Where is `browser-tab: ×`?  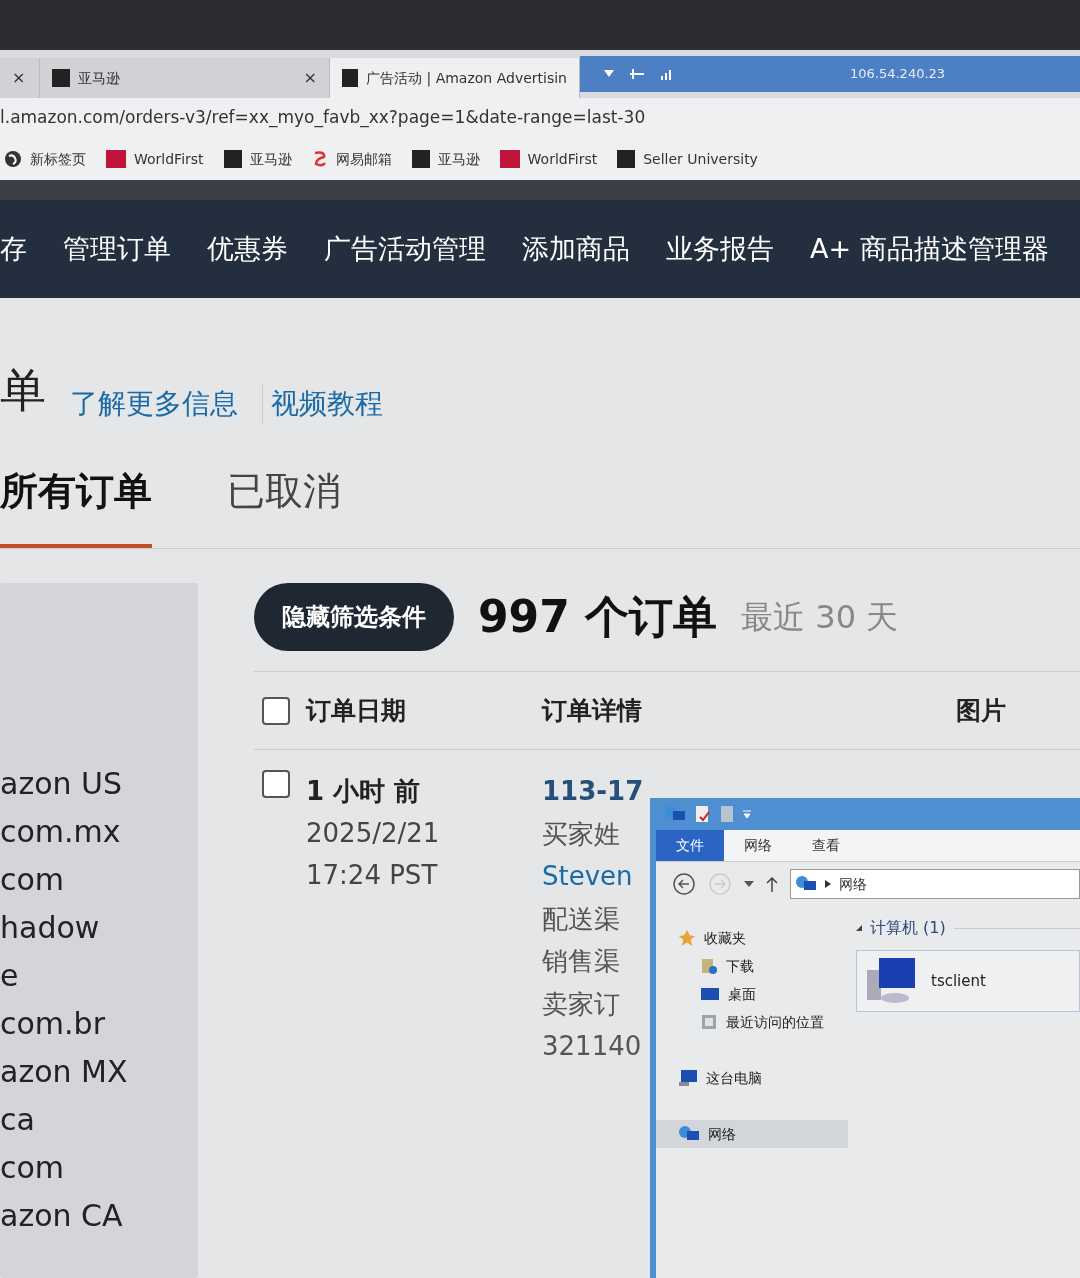
browser-tab: × is located at coordinates (20, 78).